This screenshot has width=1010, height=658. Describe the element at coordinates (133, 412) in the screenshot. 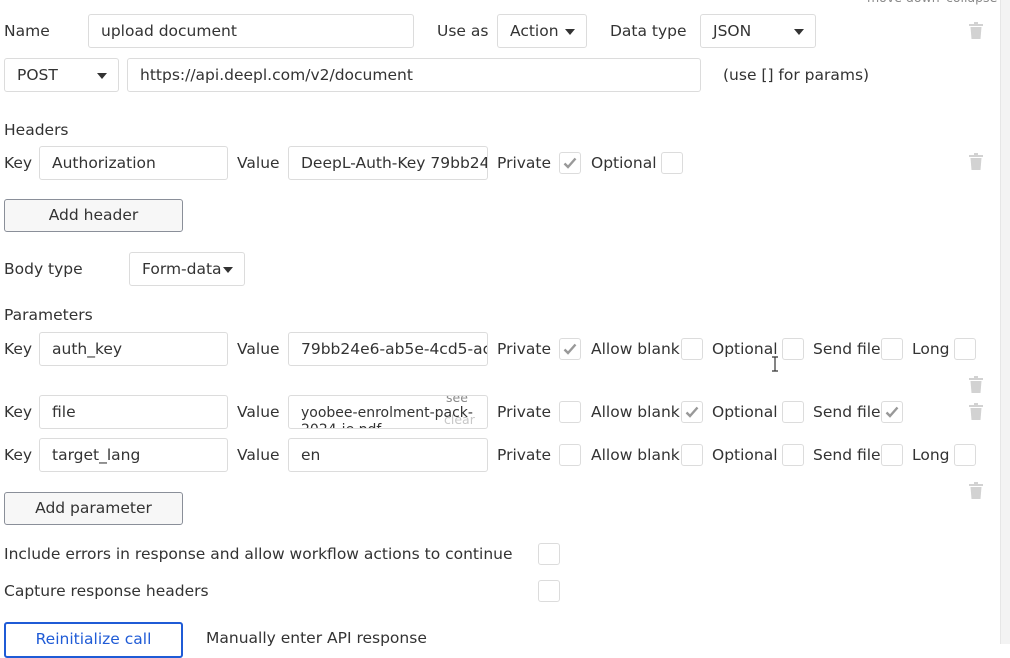

I see `param-key-input: file` at that location.